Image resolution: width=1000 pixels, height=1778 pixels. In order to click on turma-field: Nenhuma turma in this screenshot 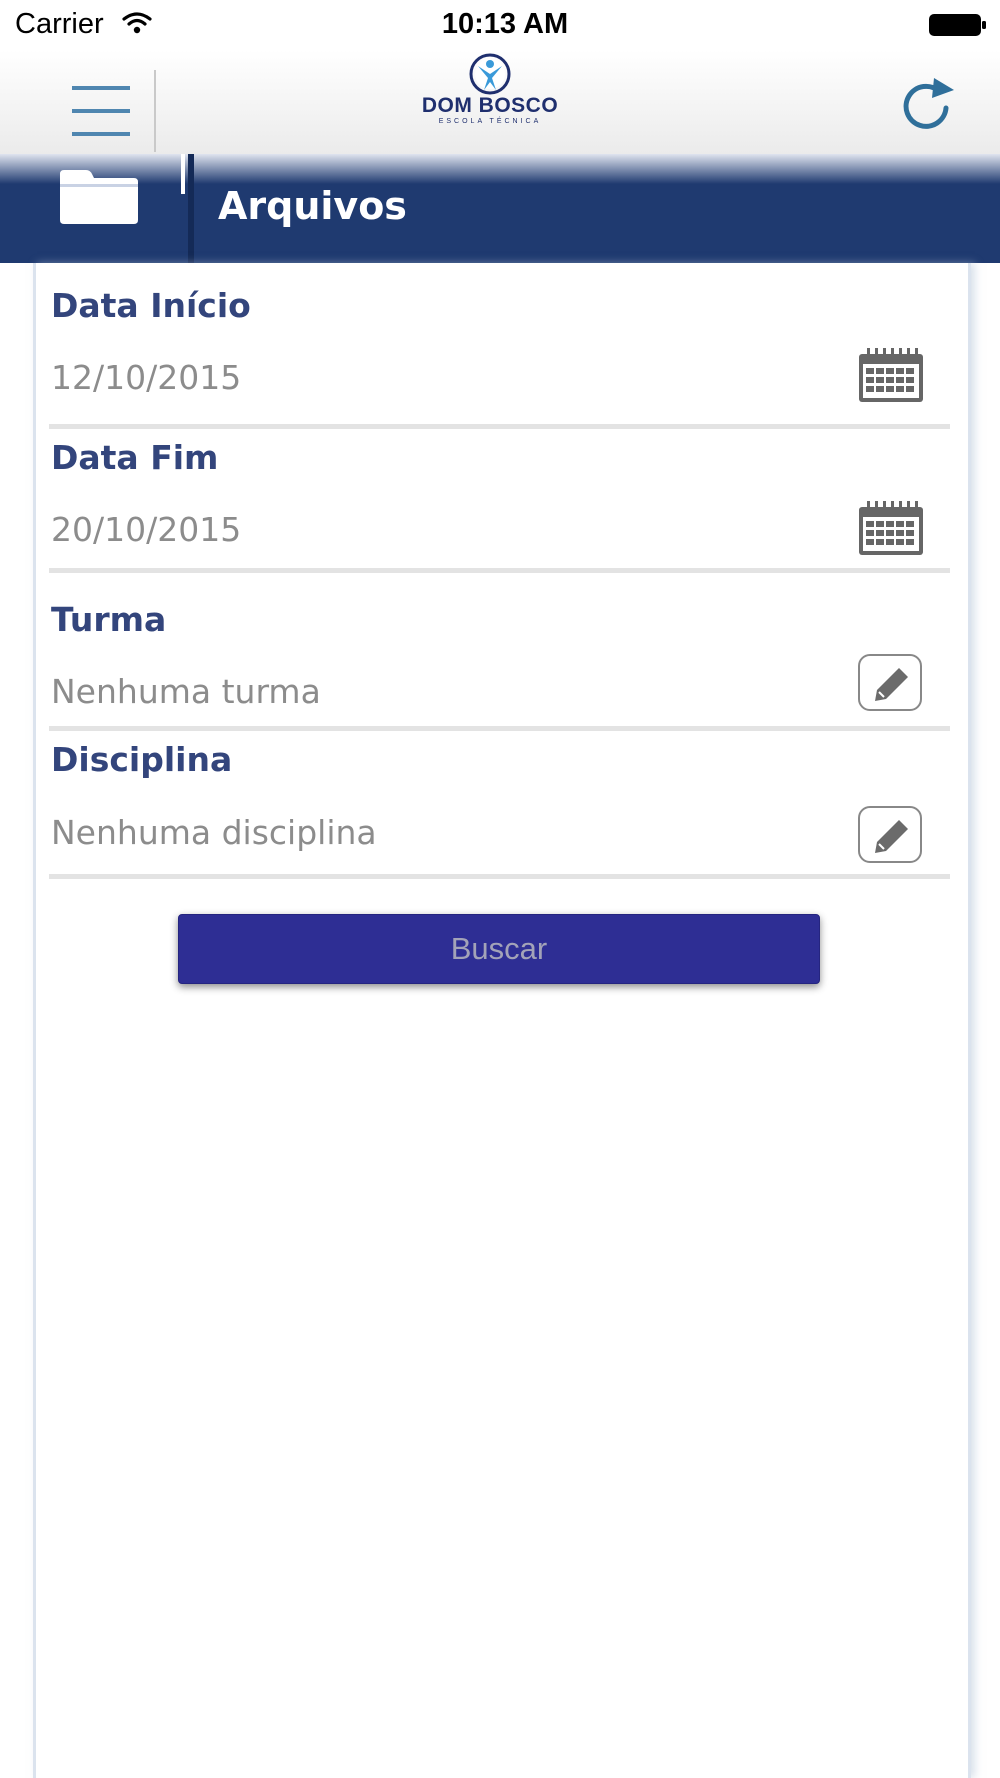, I will do `click(186, 691)`.